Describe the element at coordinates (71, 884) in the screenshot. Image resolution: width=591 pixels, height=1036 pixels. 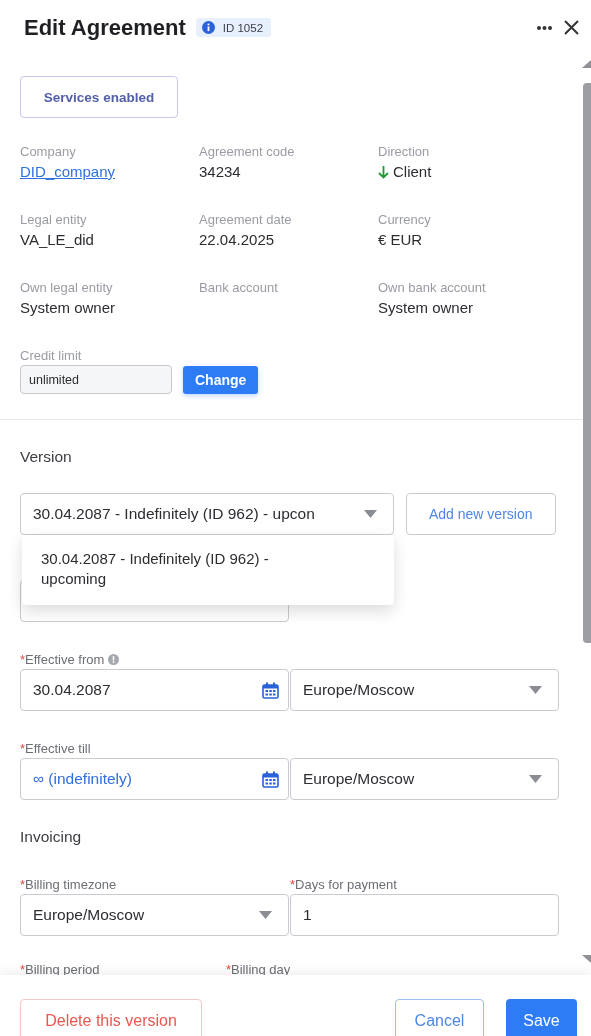
I see `field-label: Billing timezone` at that location.